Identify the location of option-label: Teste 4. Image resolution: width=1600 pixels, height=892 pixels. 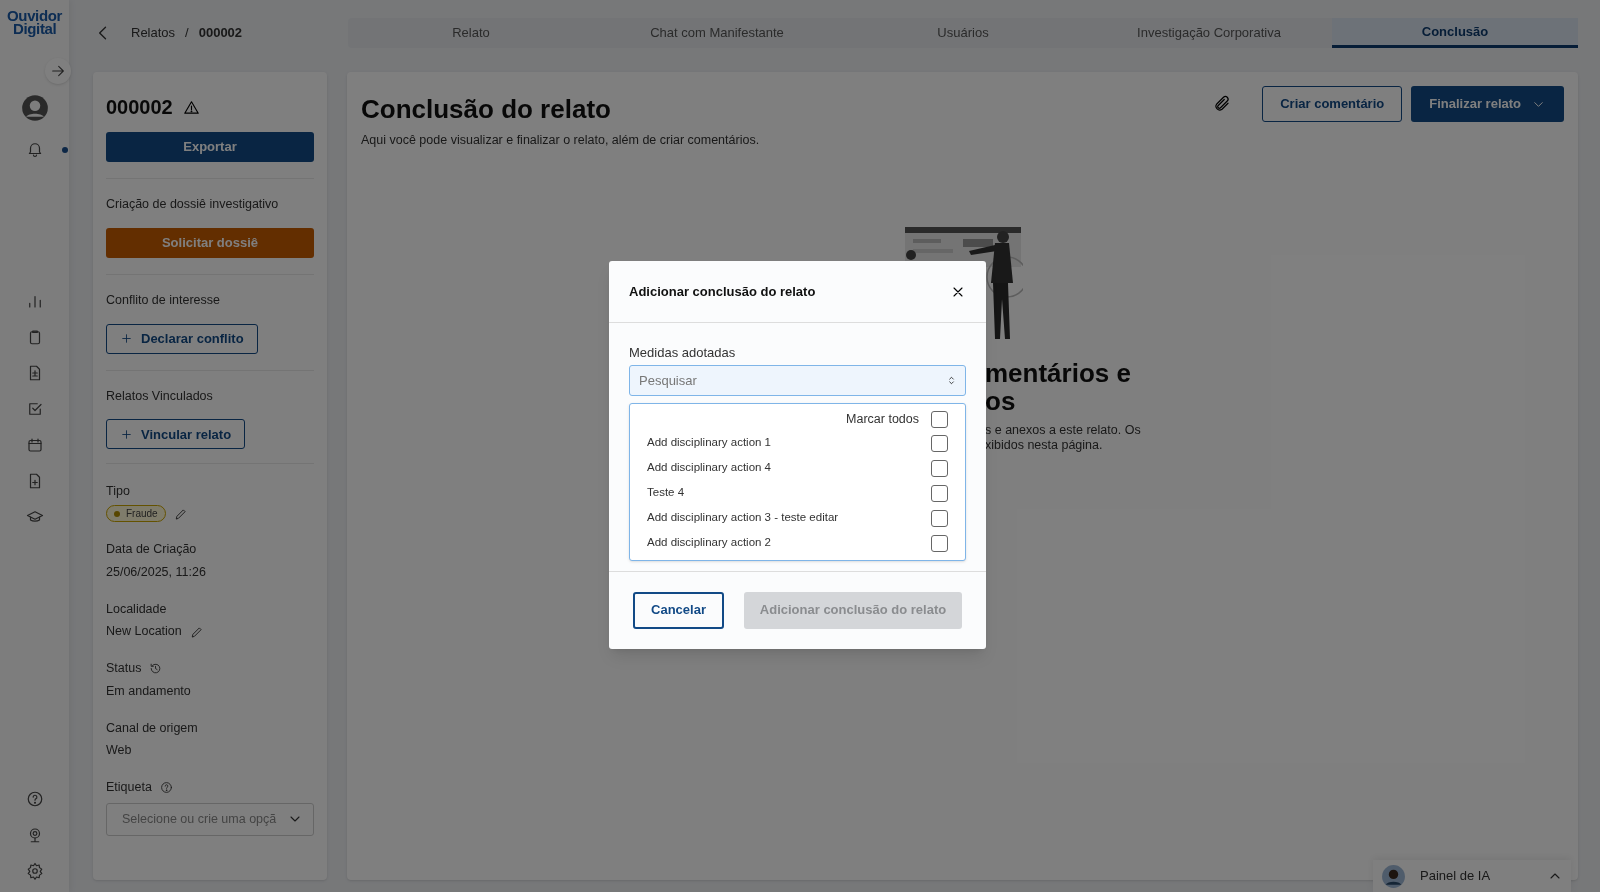
(666, 493).